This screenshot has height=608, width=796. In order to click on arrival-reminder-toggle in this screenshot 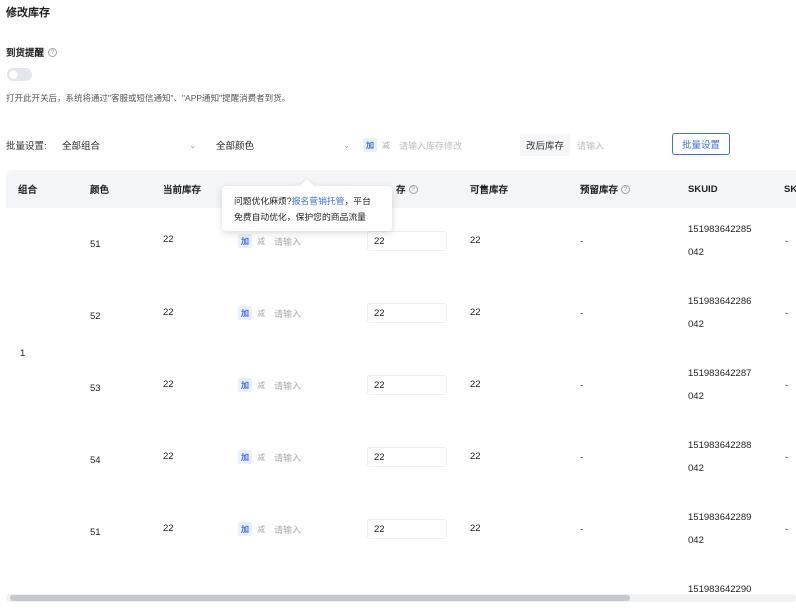, I will do `click(19, 74)`.